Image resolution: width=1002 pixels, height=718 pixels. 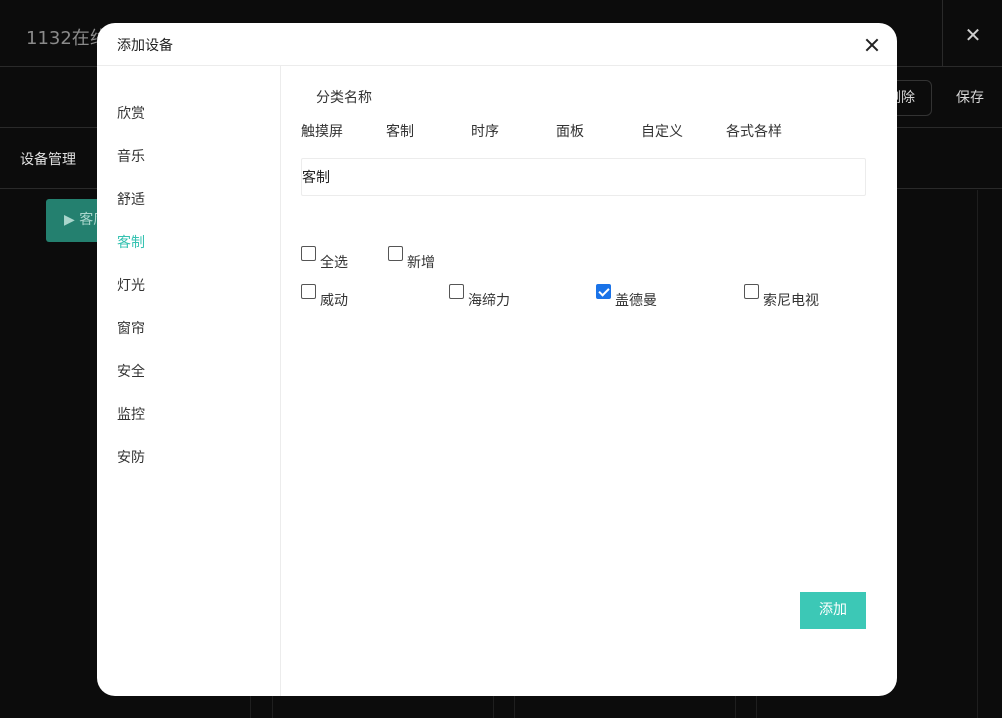 What do you see at coordinates (872, 45) in the screenshot?
I see `close-icon` at bounding box center [872, 45].